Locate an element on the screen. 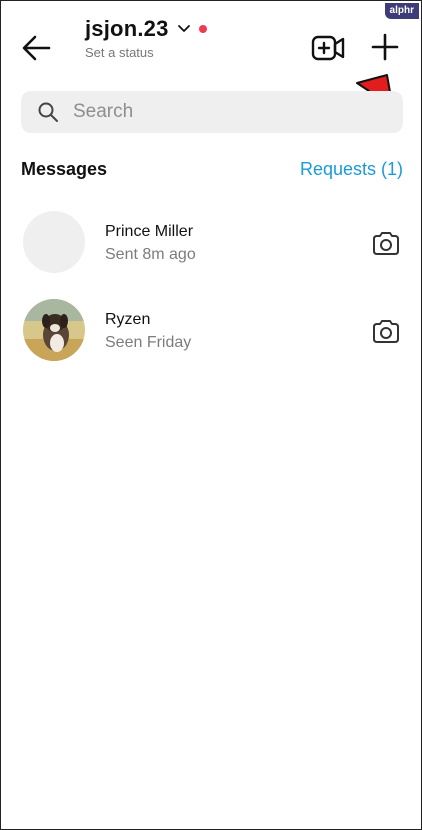 The image size is (422, 830). notification-dot is located at coordinates (202, 29).